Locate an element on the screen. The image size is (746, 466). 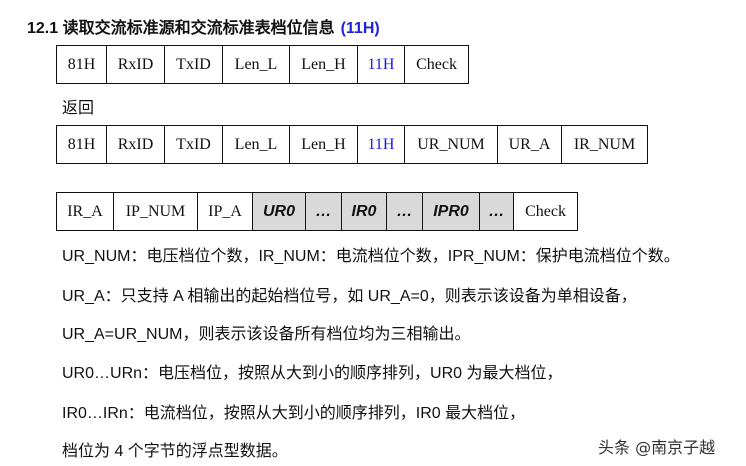
request-frame-table: 81H RxID TxID Len_L Len_H 11H Check is located at coordinates (262, 64).